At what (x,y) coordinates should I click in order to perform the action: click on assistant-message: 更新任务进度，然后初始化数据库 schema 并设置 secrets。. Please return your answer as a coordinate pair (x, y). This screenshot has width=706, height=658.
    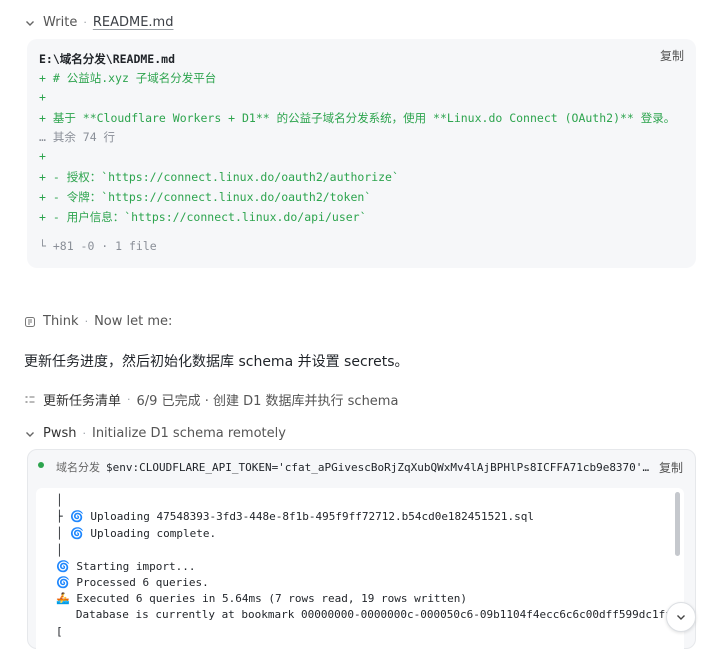
    Looking at the image, I should click on (216, 362).